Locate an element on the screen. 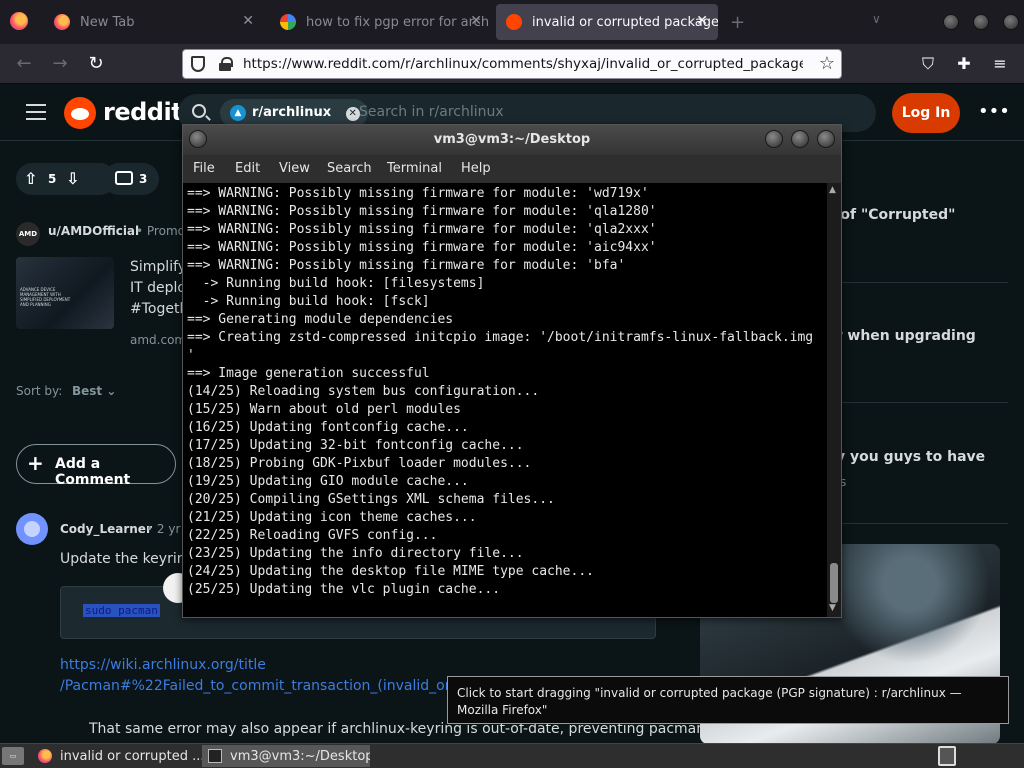 This screenshot has width=1024, height=768. back-arrow-icon: ← is located at coordinates (24, 64).